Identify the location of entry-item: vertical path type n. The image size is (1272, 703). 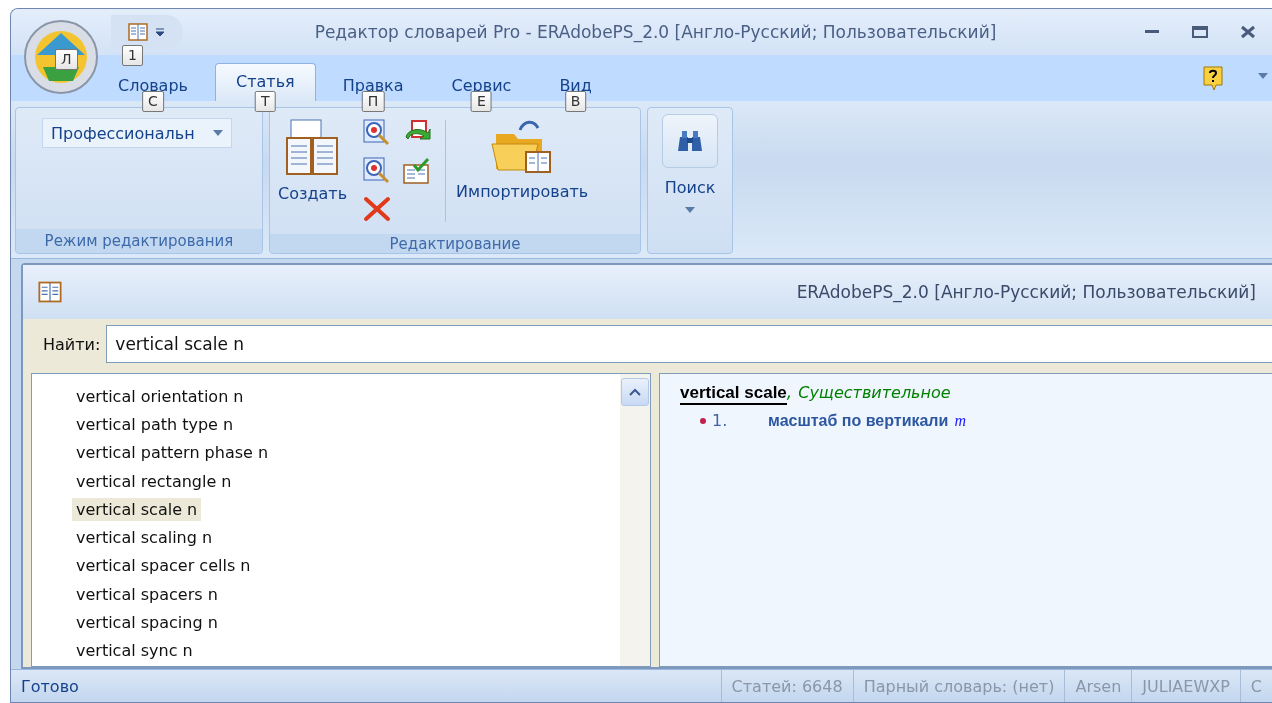
(155, 424).